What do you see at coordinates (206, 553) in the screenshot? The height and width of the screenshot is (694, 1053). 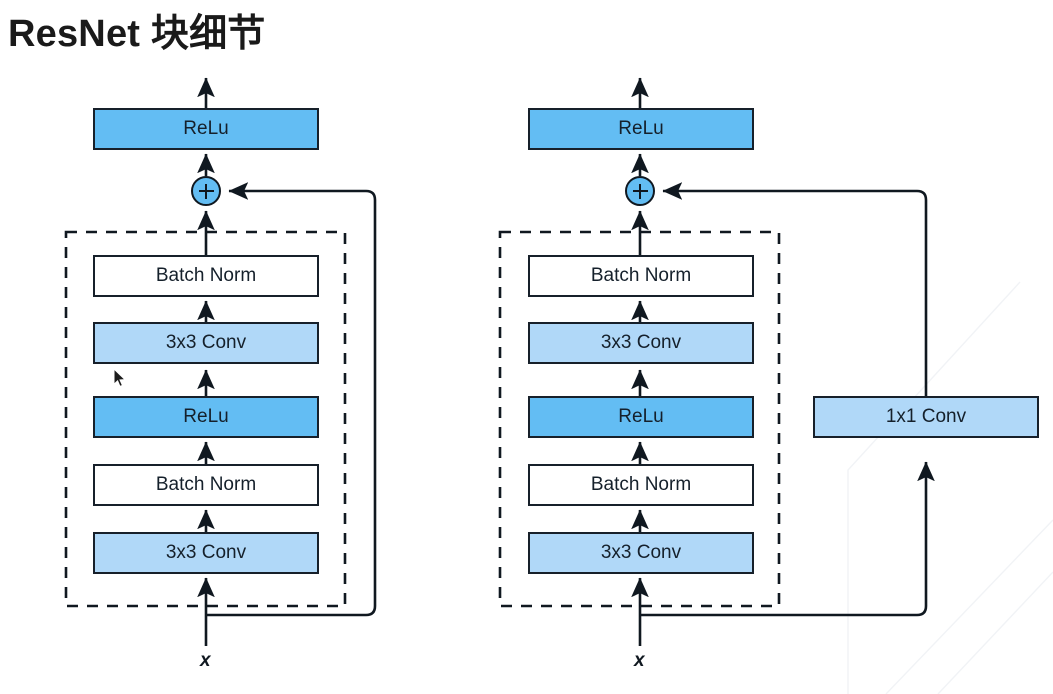 I see `left-conv-3x3-1-block: 3x3 Conv` at bounding box center [206, 553].